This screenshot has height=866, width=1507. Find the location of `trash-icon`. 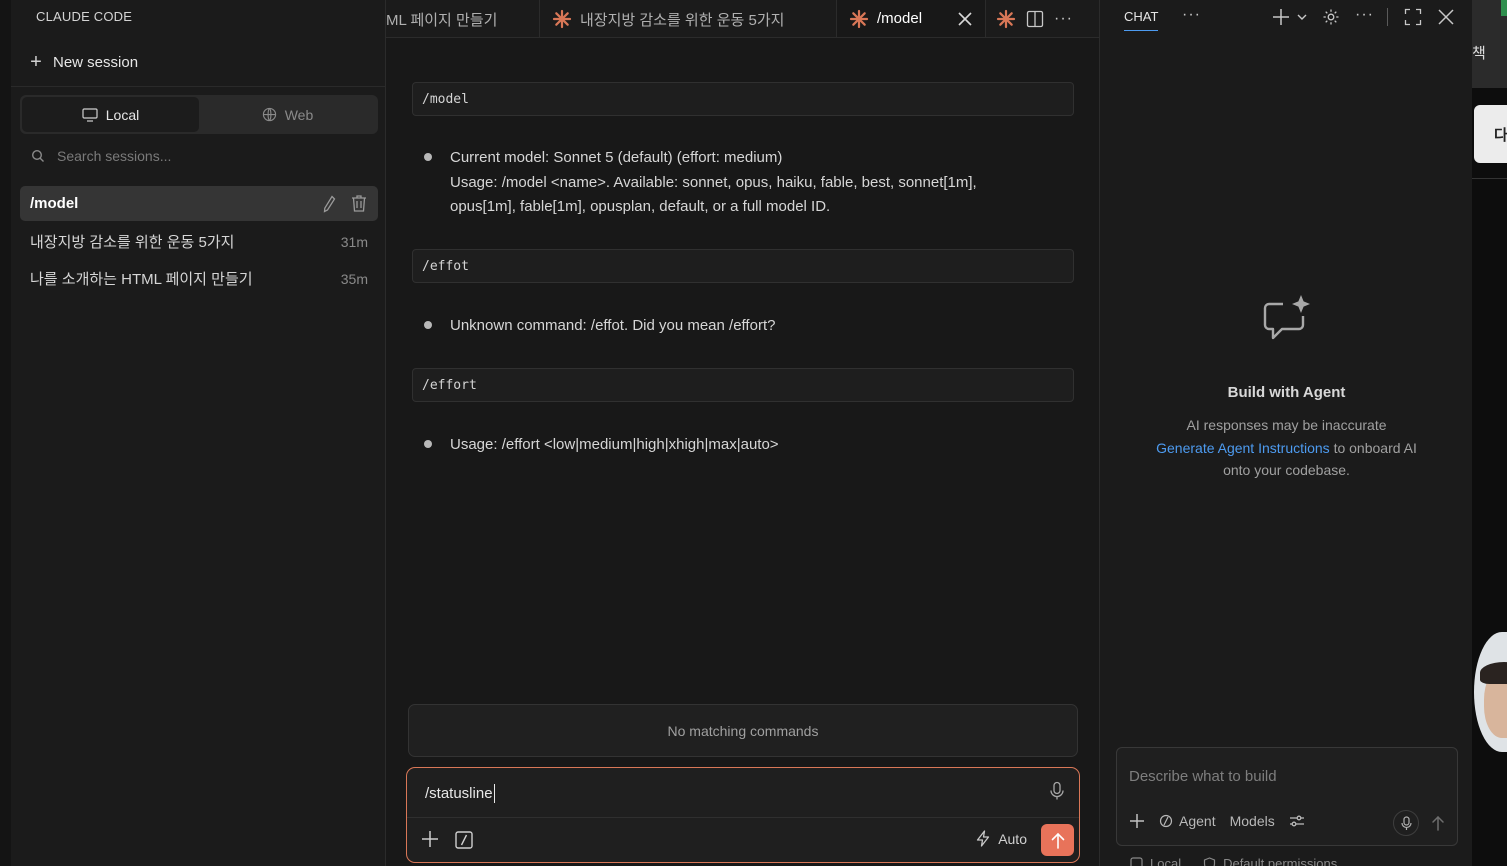

trash-icon is located at coordinates (359, 203).